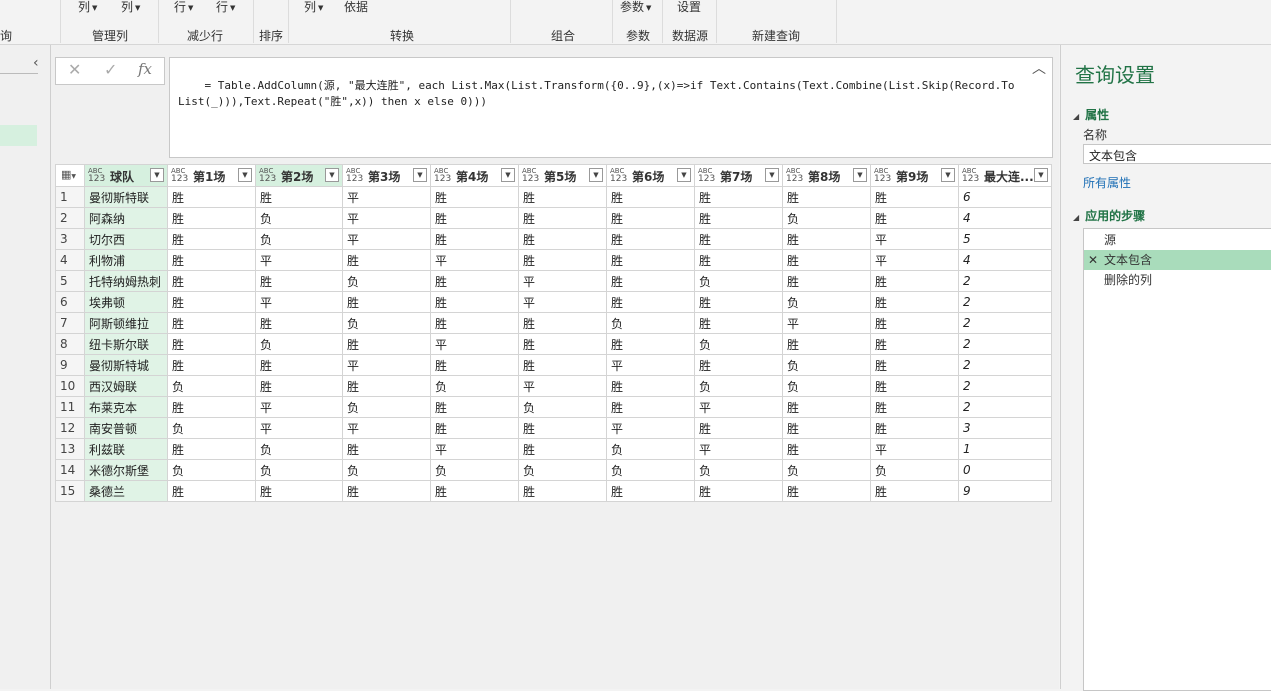  I want to click on column-header: ABC 123 第1场 ▼, so click(211, 175).